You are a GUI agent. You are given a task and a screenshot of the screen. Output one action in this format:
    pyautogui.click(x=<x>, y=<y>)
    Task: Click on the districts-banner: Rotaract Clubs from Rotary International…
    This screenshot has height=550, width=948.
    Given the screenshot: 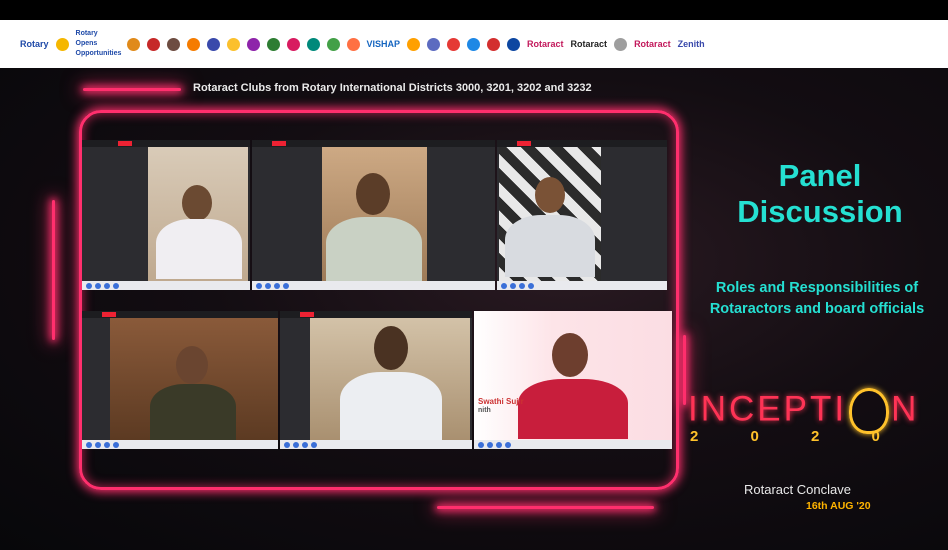 What is the action you would take?
    pyautogui.click(x=392, y=88)
    